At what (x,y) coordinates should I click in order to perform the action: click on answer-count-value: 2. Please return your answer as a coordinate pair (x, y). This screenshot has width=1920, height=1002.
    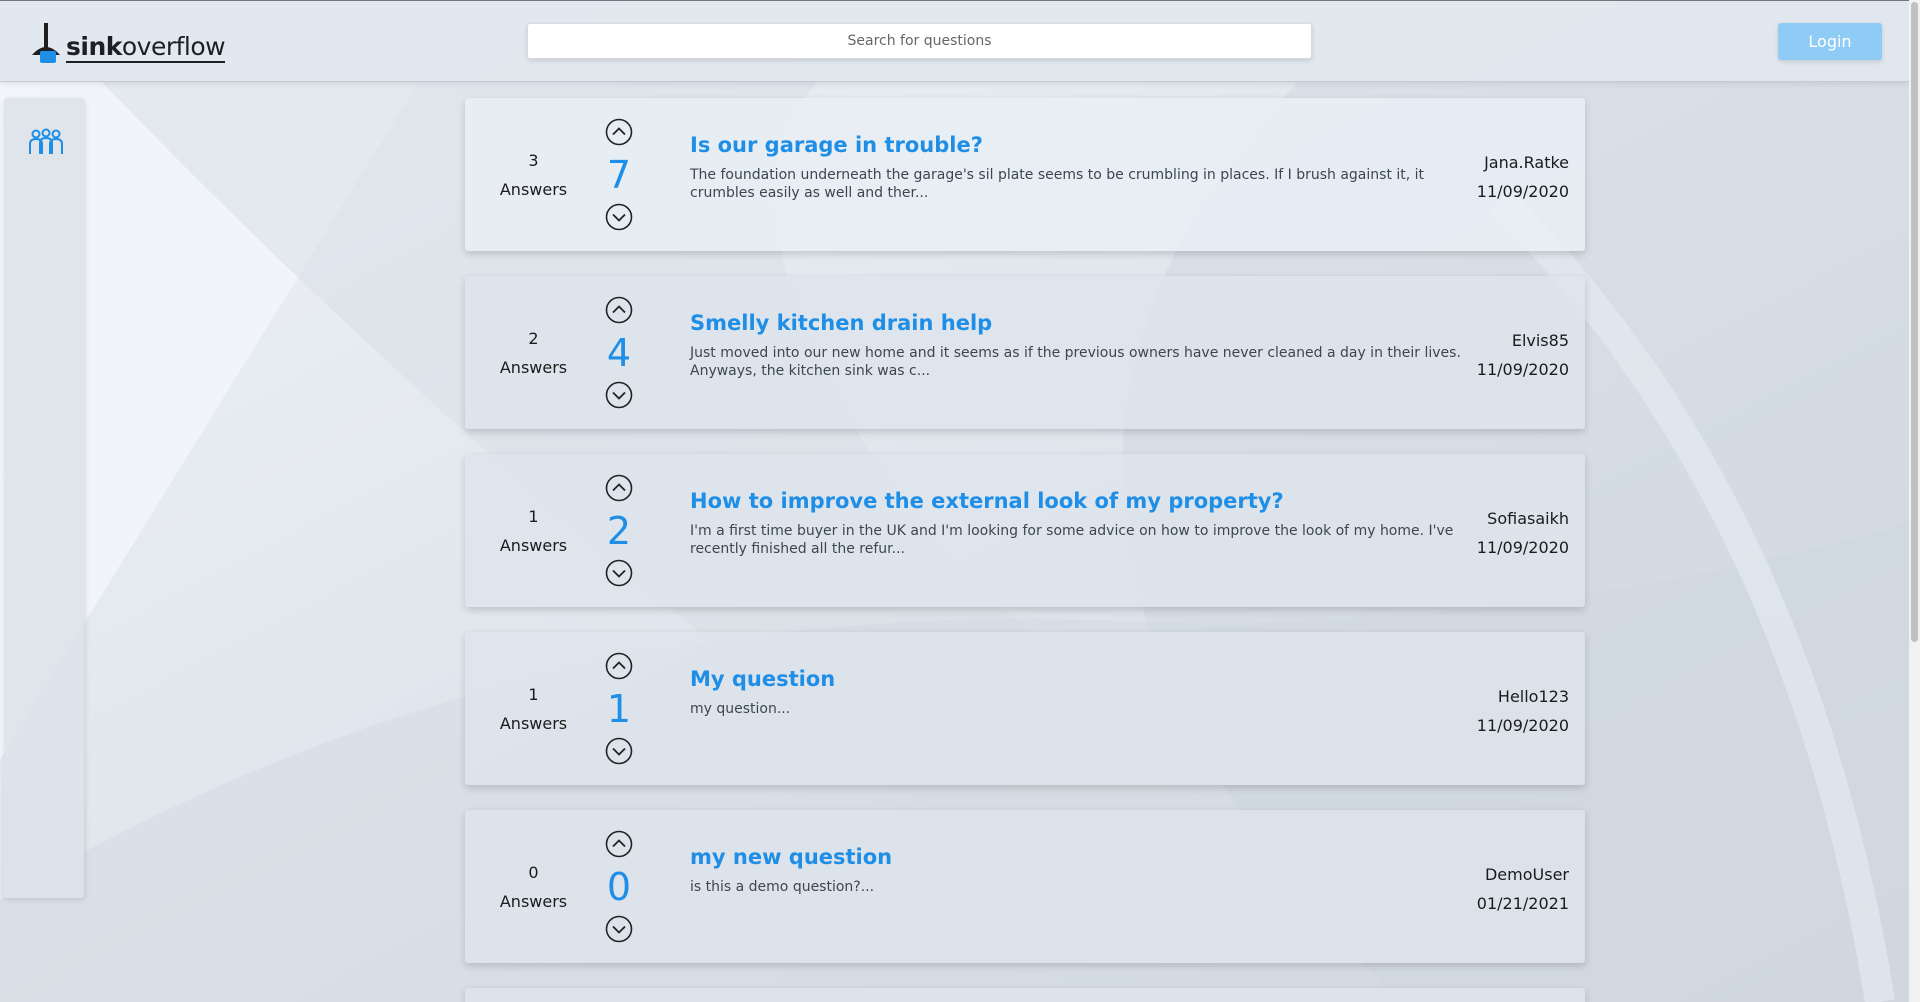
    Looking at the image, I should click on (533, 338).